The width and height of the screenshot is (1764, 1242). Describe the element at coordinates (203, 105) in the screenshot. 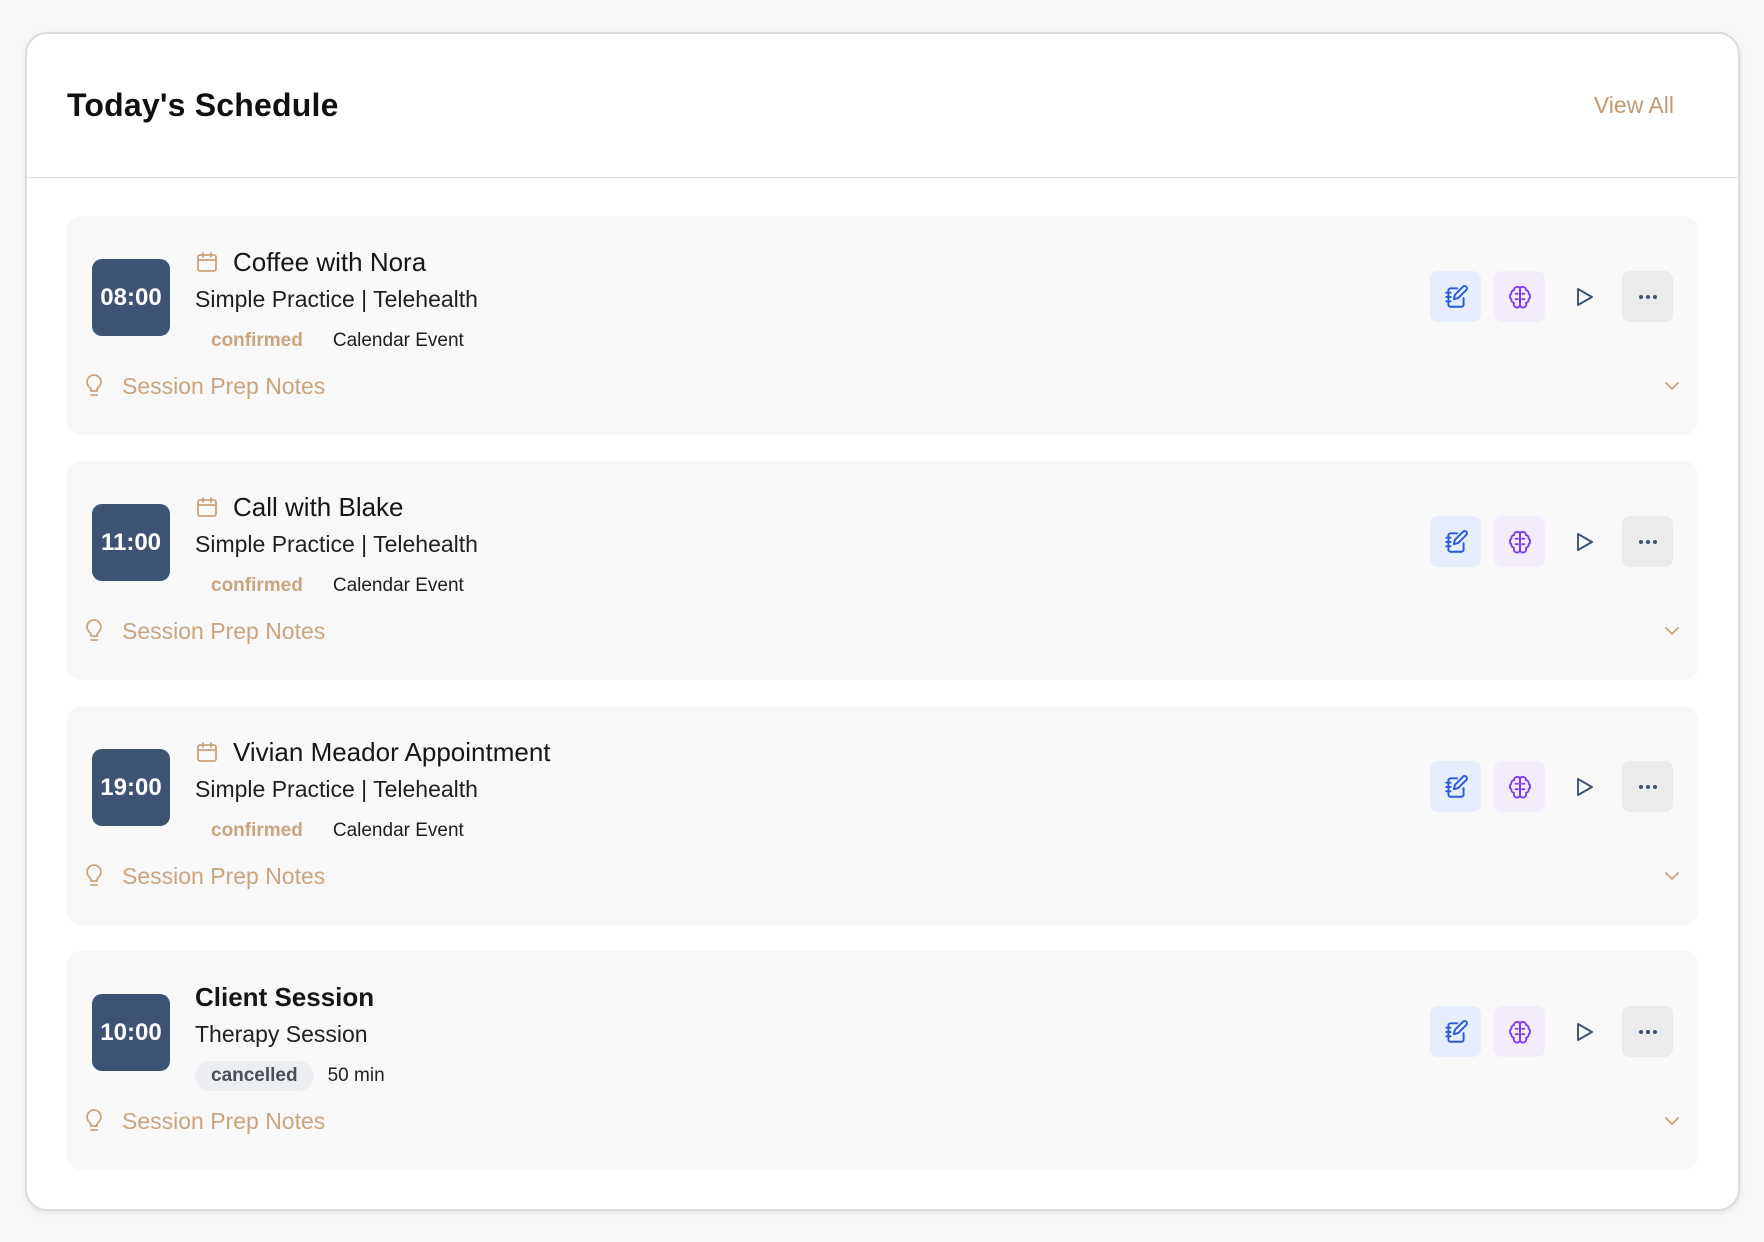

I see `page-title: Today's Schedule` at that location.